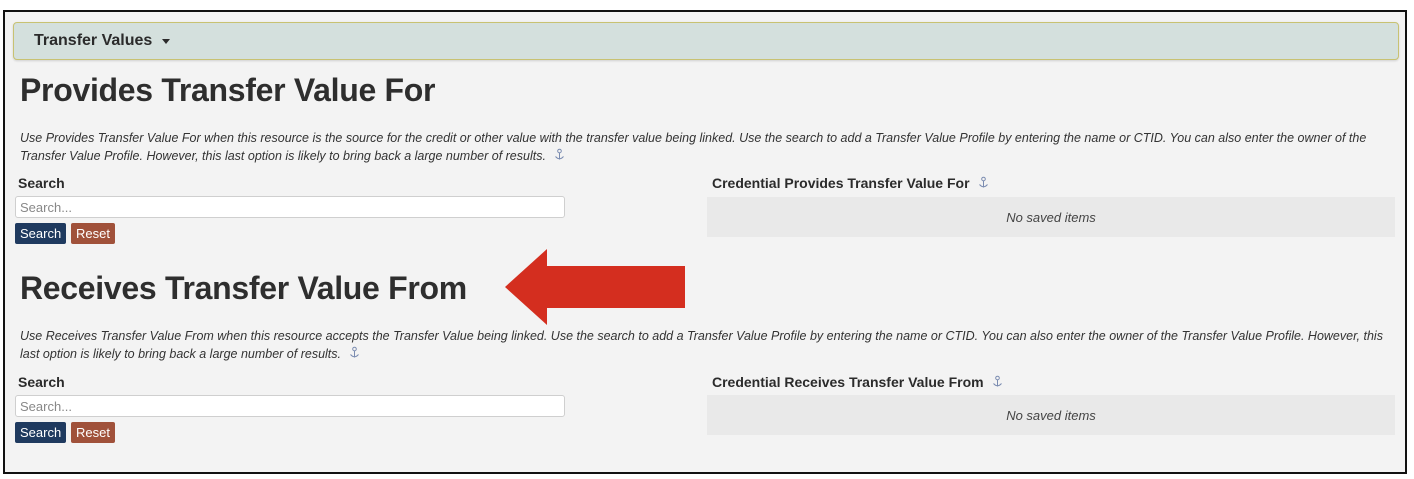 This screenshot has width=1414, height=479. Describe the element at coordinates (41, 382) in the screenshot. I see `receives-search-label: Search` at that location.